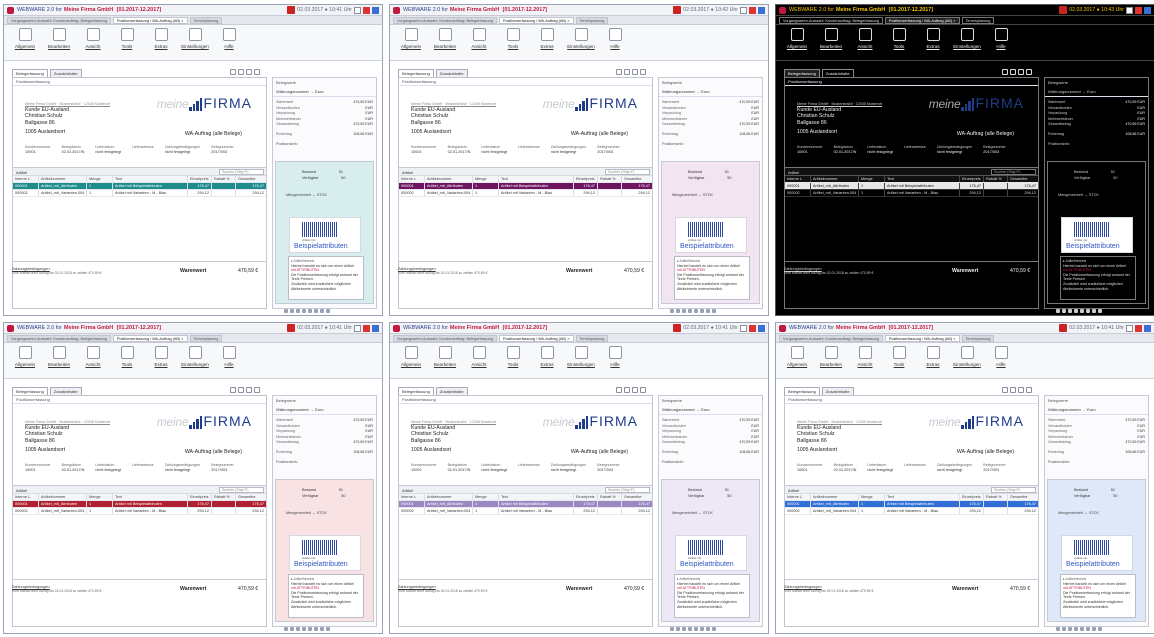  I want to click on column-header: Text, so click(536, 179).